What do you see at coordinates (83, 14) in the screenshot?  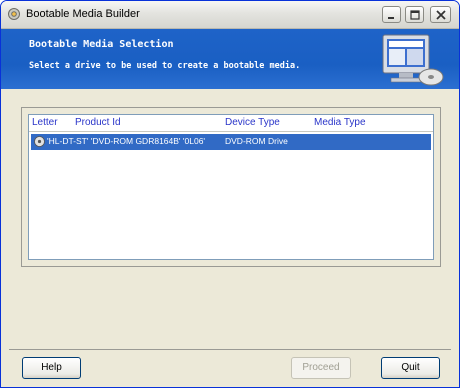 I see `window-title: Bootable Media Builder` at bounding box center [83, 14].